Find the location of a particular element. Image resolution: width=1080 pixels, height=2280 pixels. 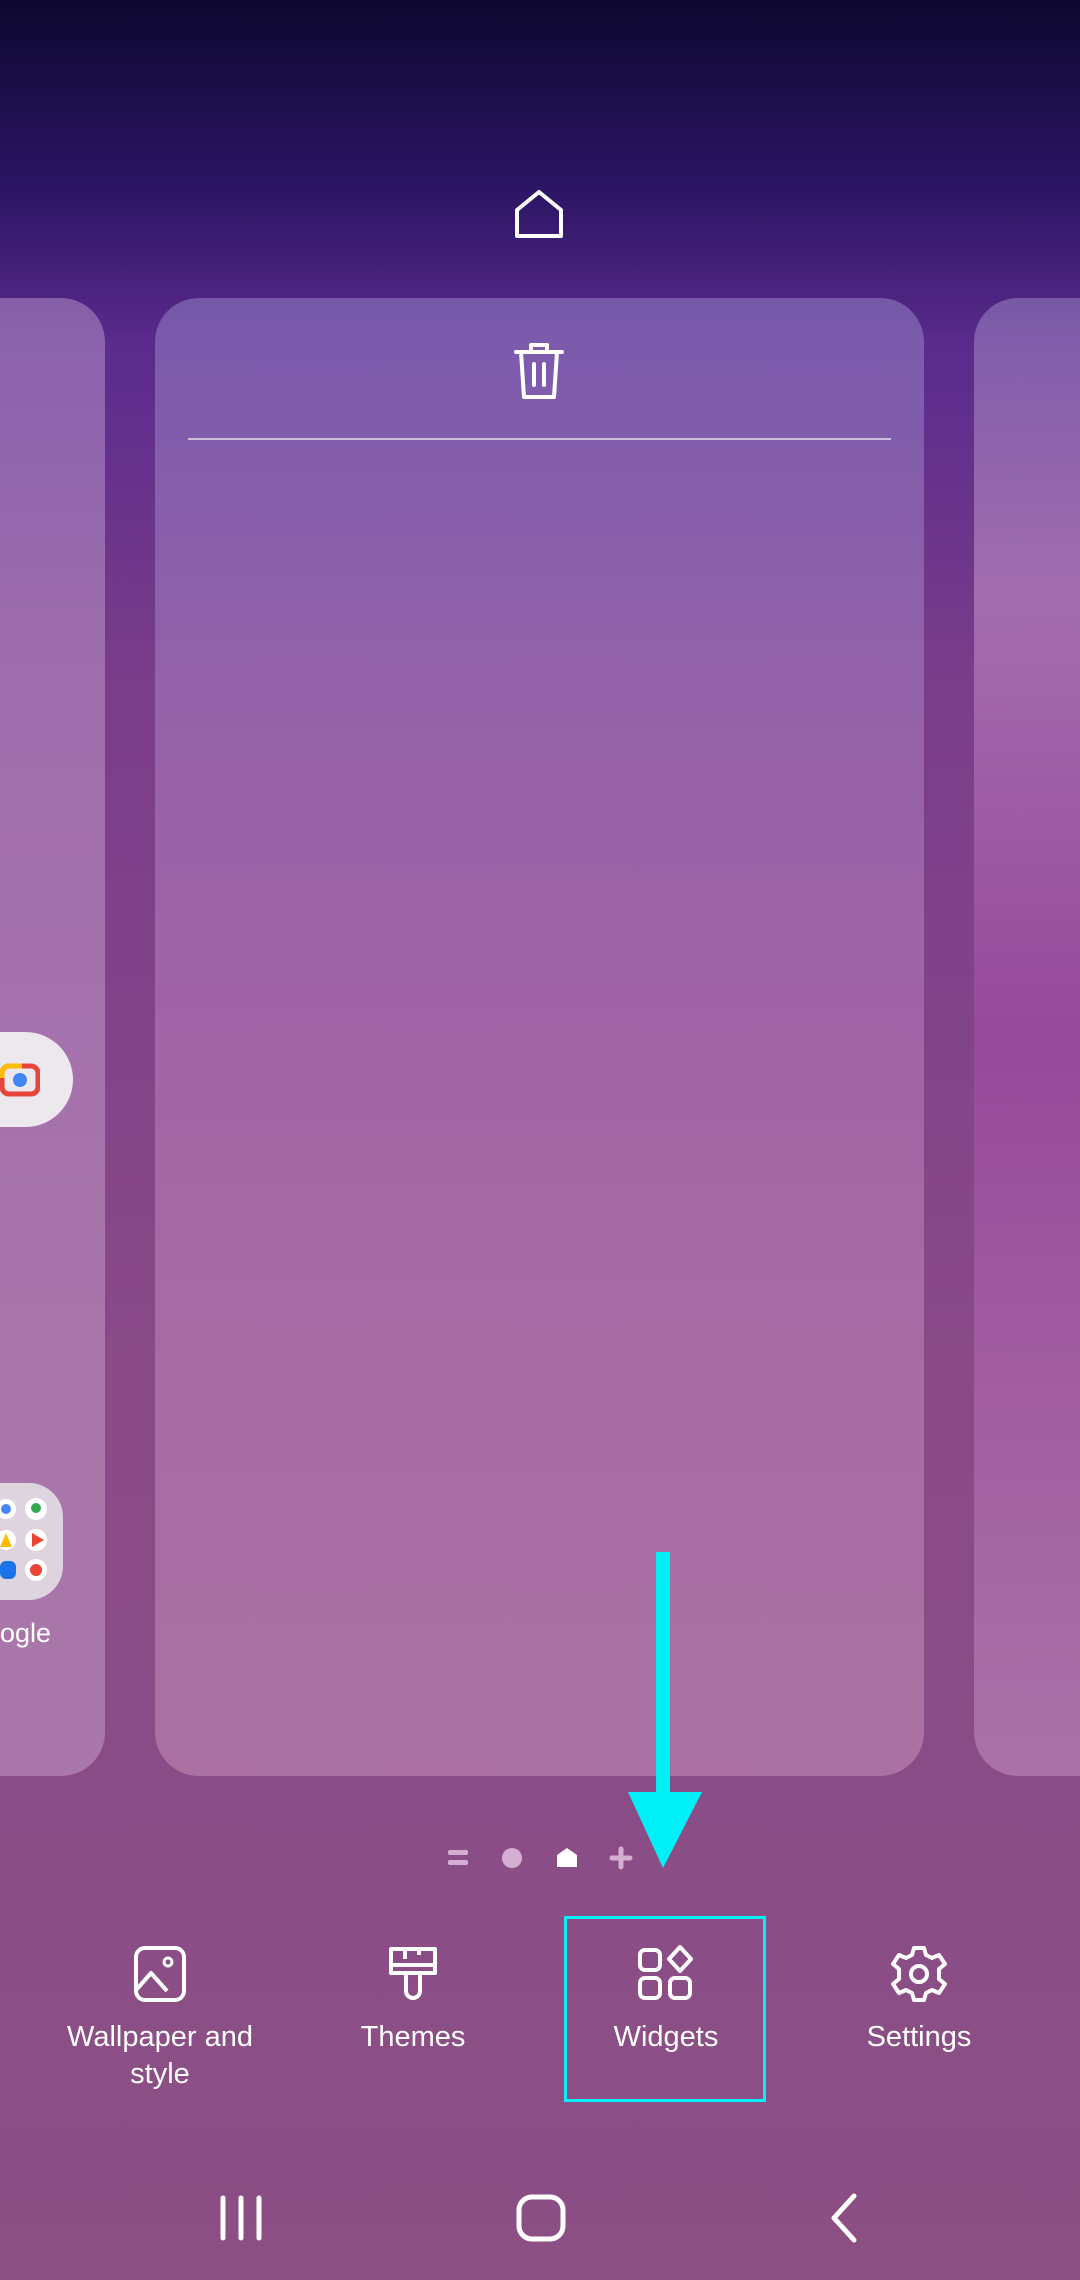

right-page-card is located at coordinates (1027, 1037).